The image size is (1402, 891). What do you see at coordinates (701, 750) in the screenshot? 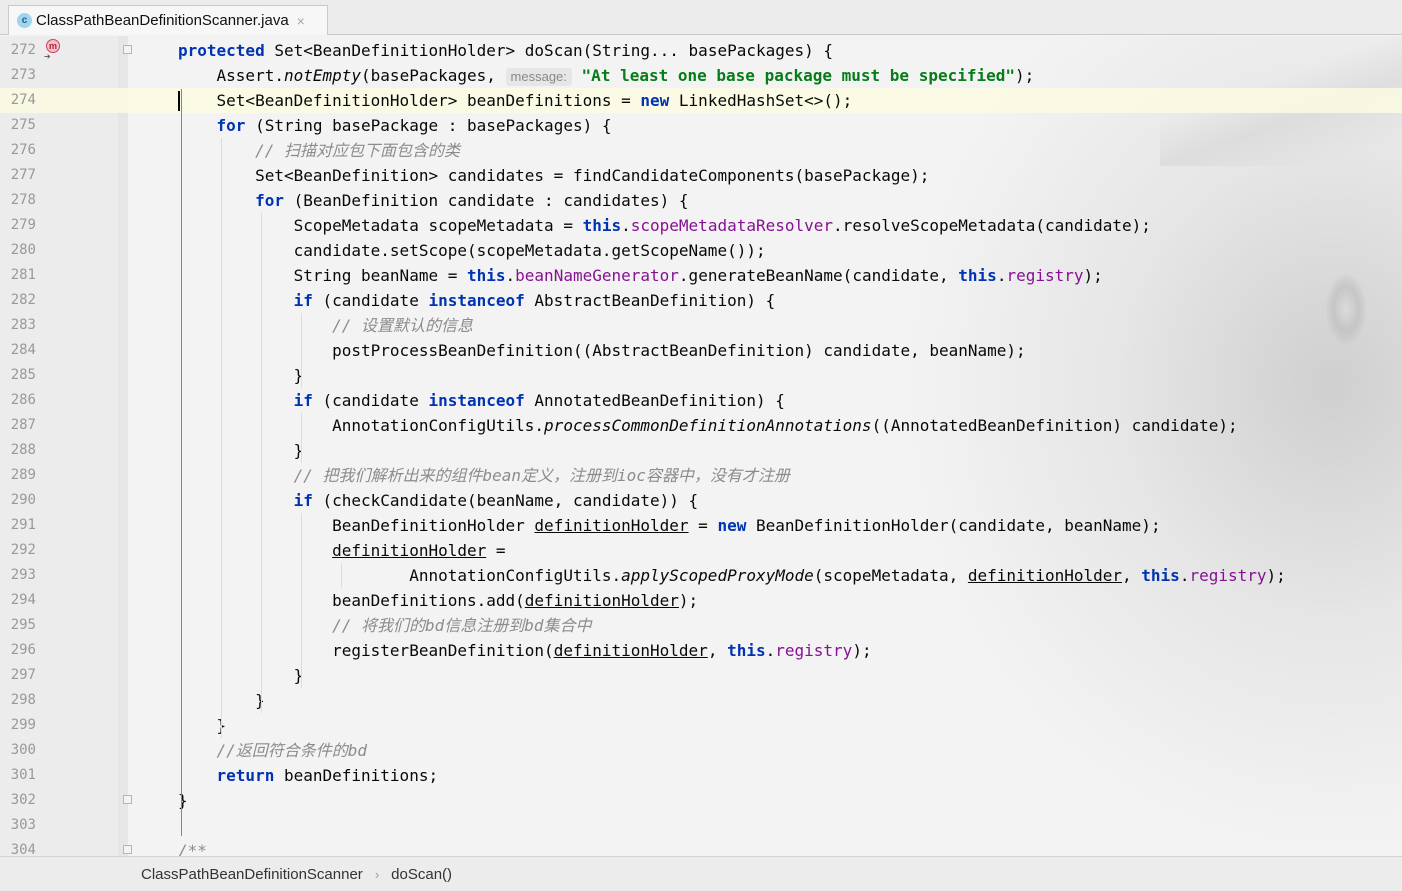
I see `code-line: 300 //返回符合条件的bd` at bounding box center [701, 750].